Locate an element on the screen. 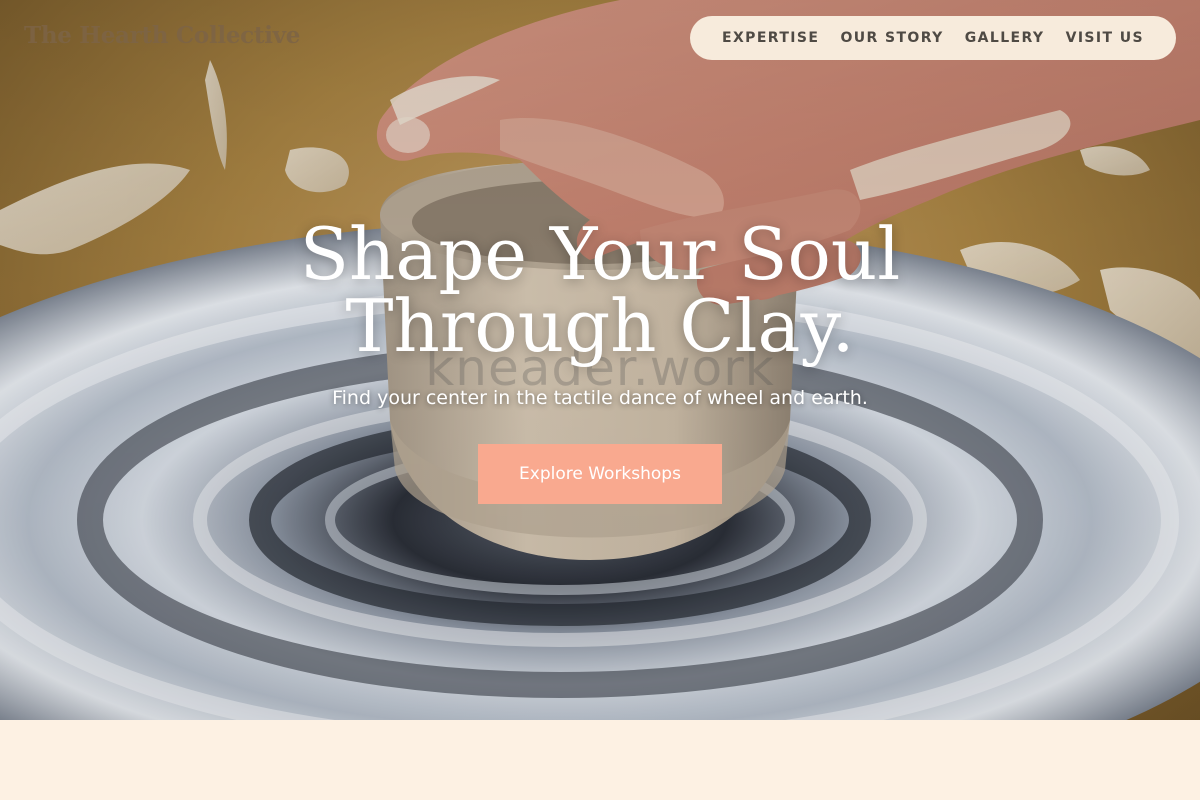 This screenshot has width=1200, height=800. nav-item-gallery: GALLERY is located at coordinates (1005, 38).